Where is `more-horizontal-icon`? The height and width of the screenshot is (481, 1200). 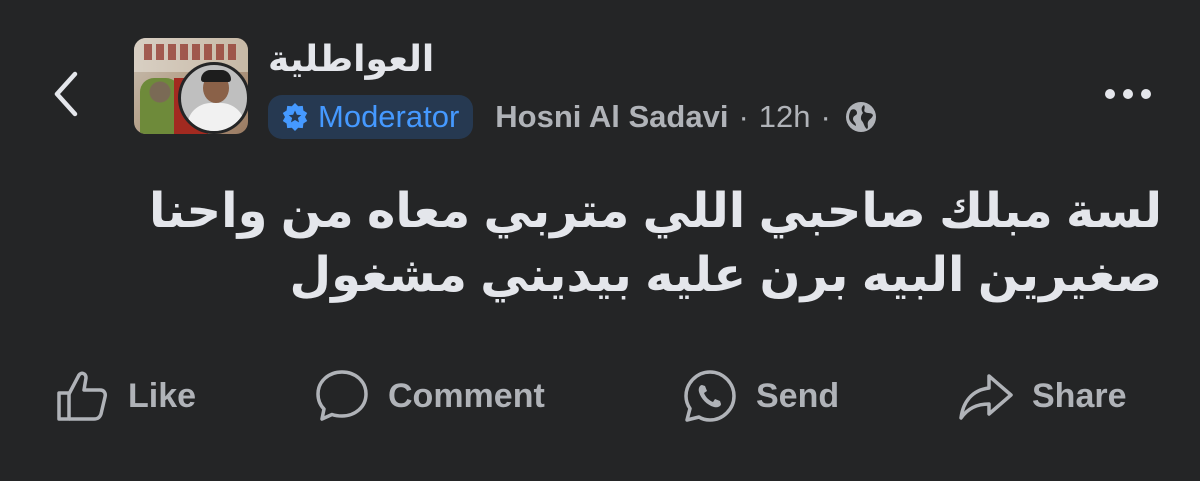
more-horizontal-icon is located at coordinates (1128, 94).